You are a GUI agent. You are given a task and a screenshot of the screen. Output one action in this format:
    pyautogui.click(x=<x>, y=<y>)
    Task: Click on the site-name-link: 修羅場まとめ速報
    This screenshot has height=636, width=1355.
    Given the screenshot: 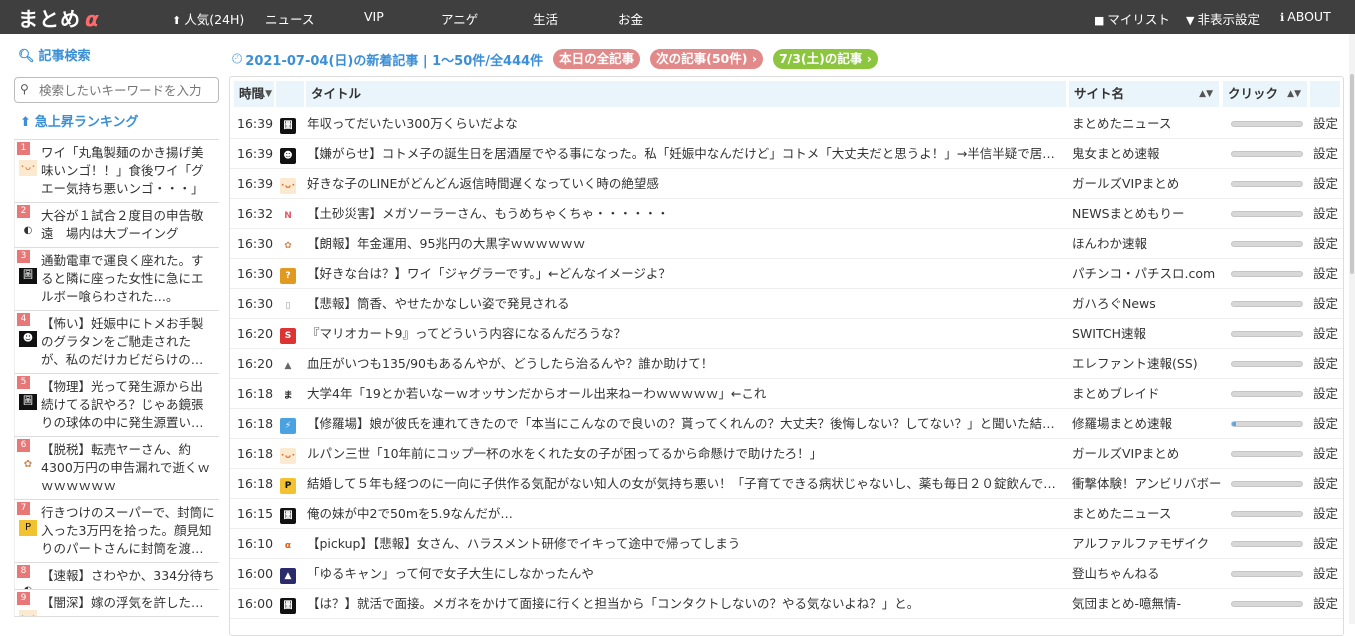 What is the action you would take?
    pyautogui.click(x=1147, y=424)
    